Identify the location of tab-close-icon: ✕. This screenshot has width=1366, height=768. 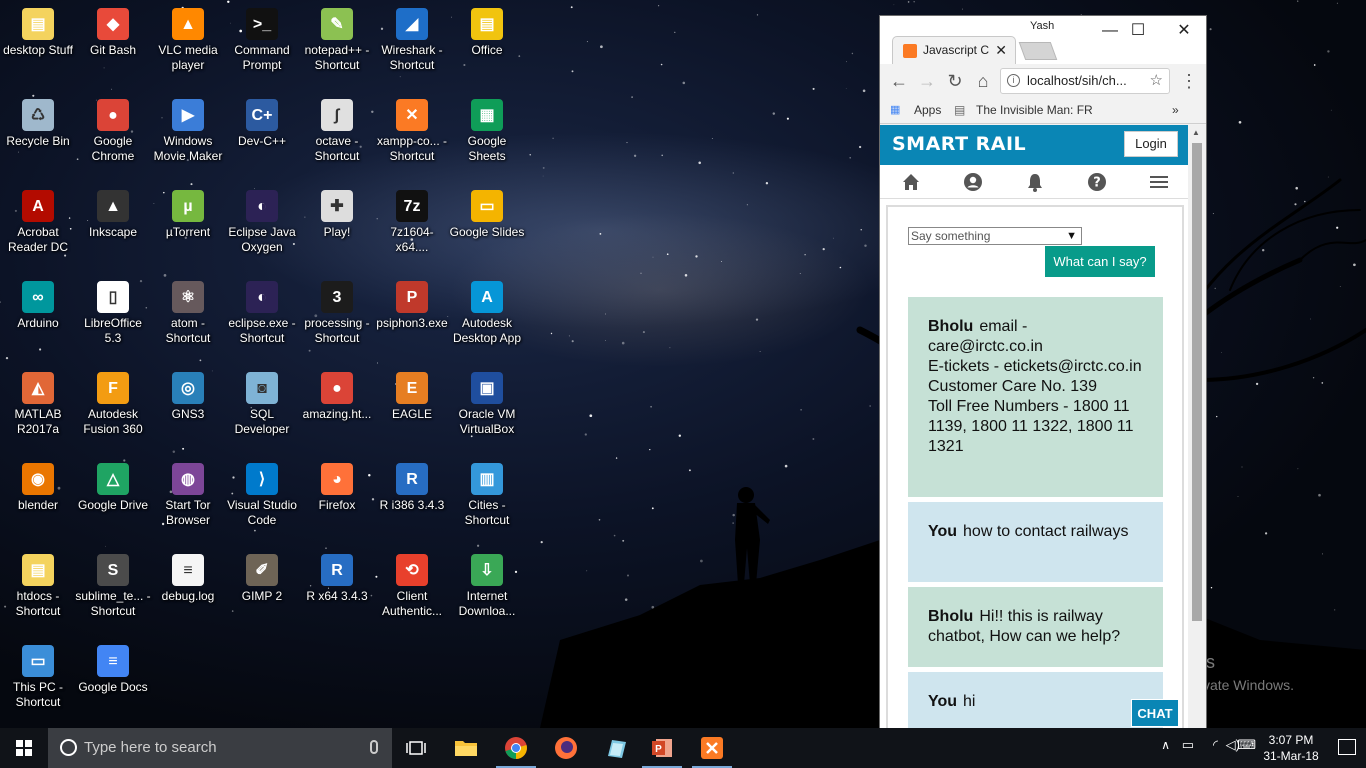
(1001, 50).